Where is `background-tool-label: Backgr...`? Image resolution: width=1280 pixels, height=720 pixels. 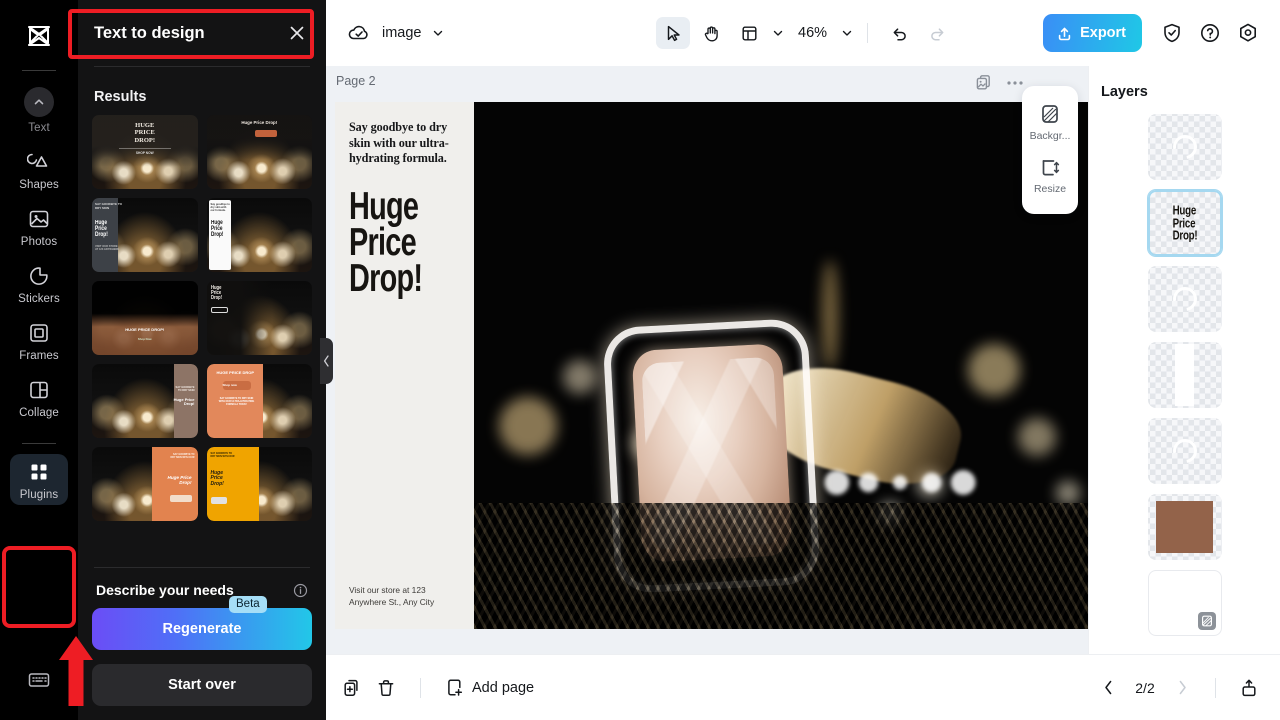
background-tool-label: Backgr... is located at coordinates (1050, 136).